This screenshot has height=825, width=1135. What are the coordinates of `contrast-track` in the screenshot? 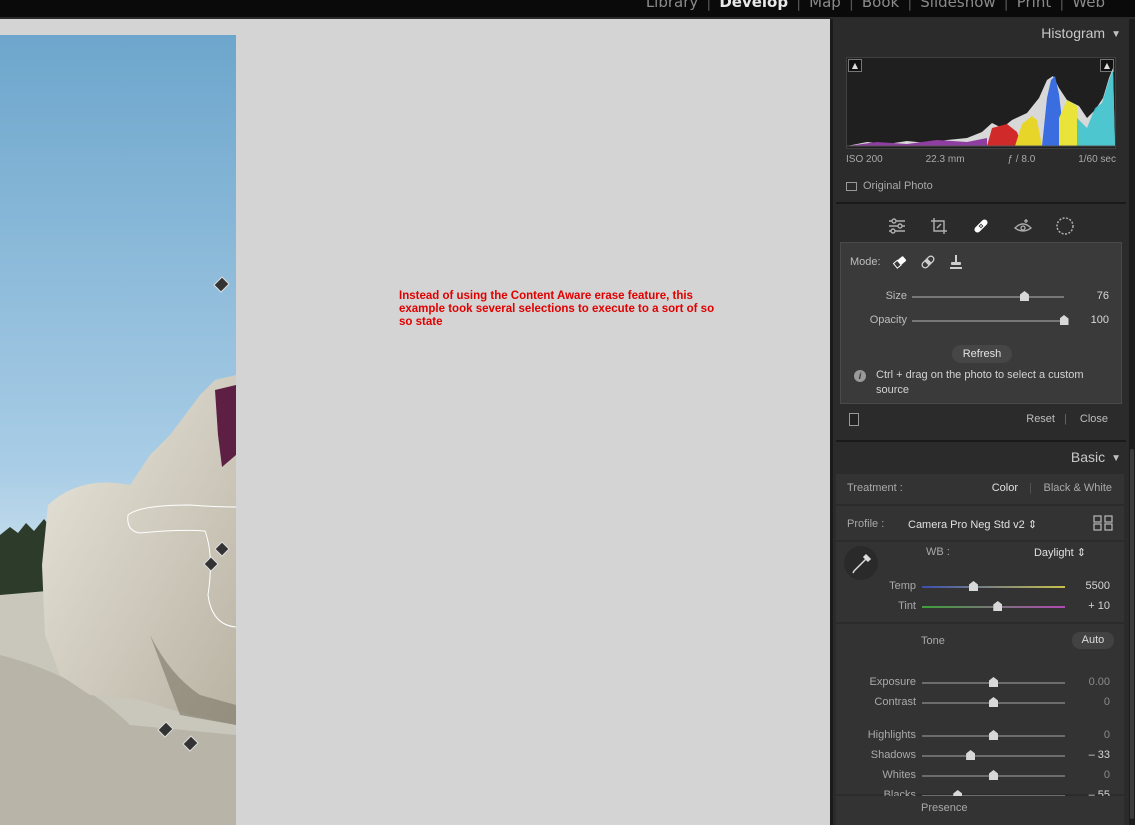 It's located at (993, 702).